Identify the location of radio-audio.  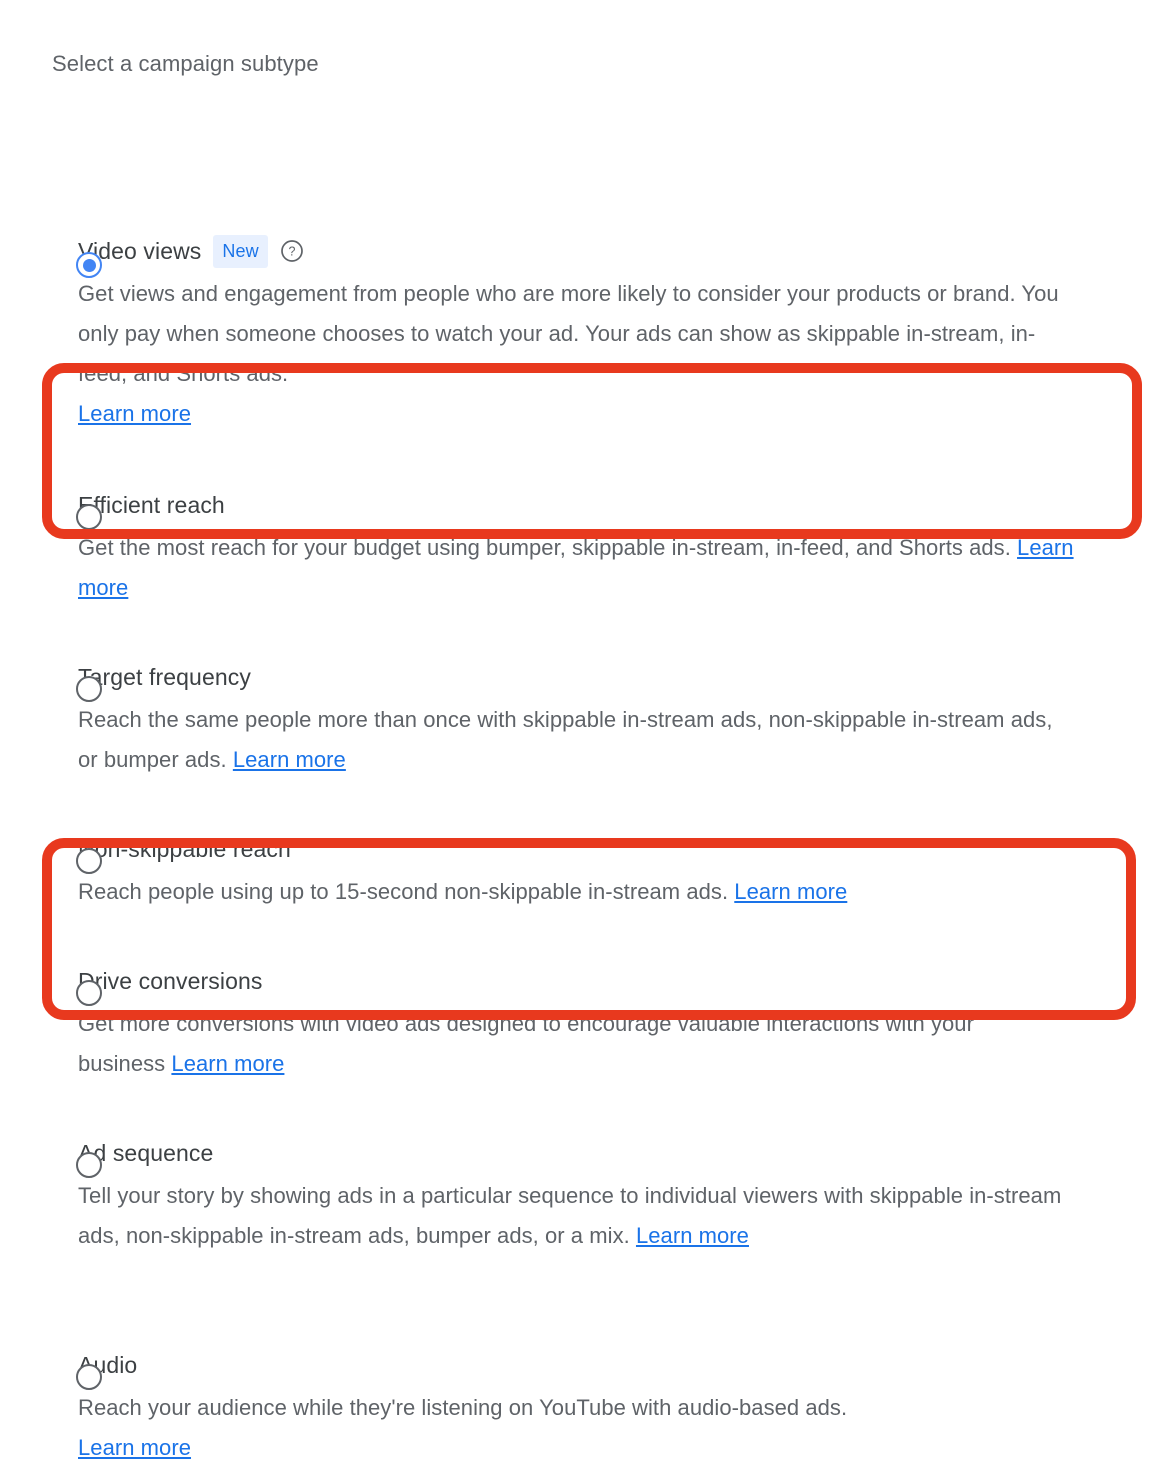
(89, 1377).